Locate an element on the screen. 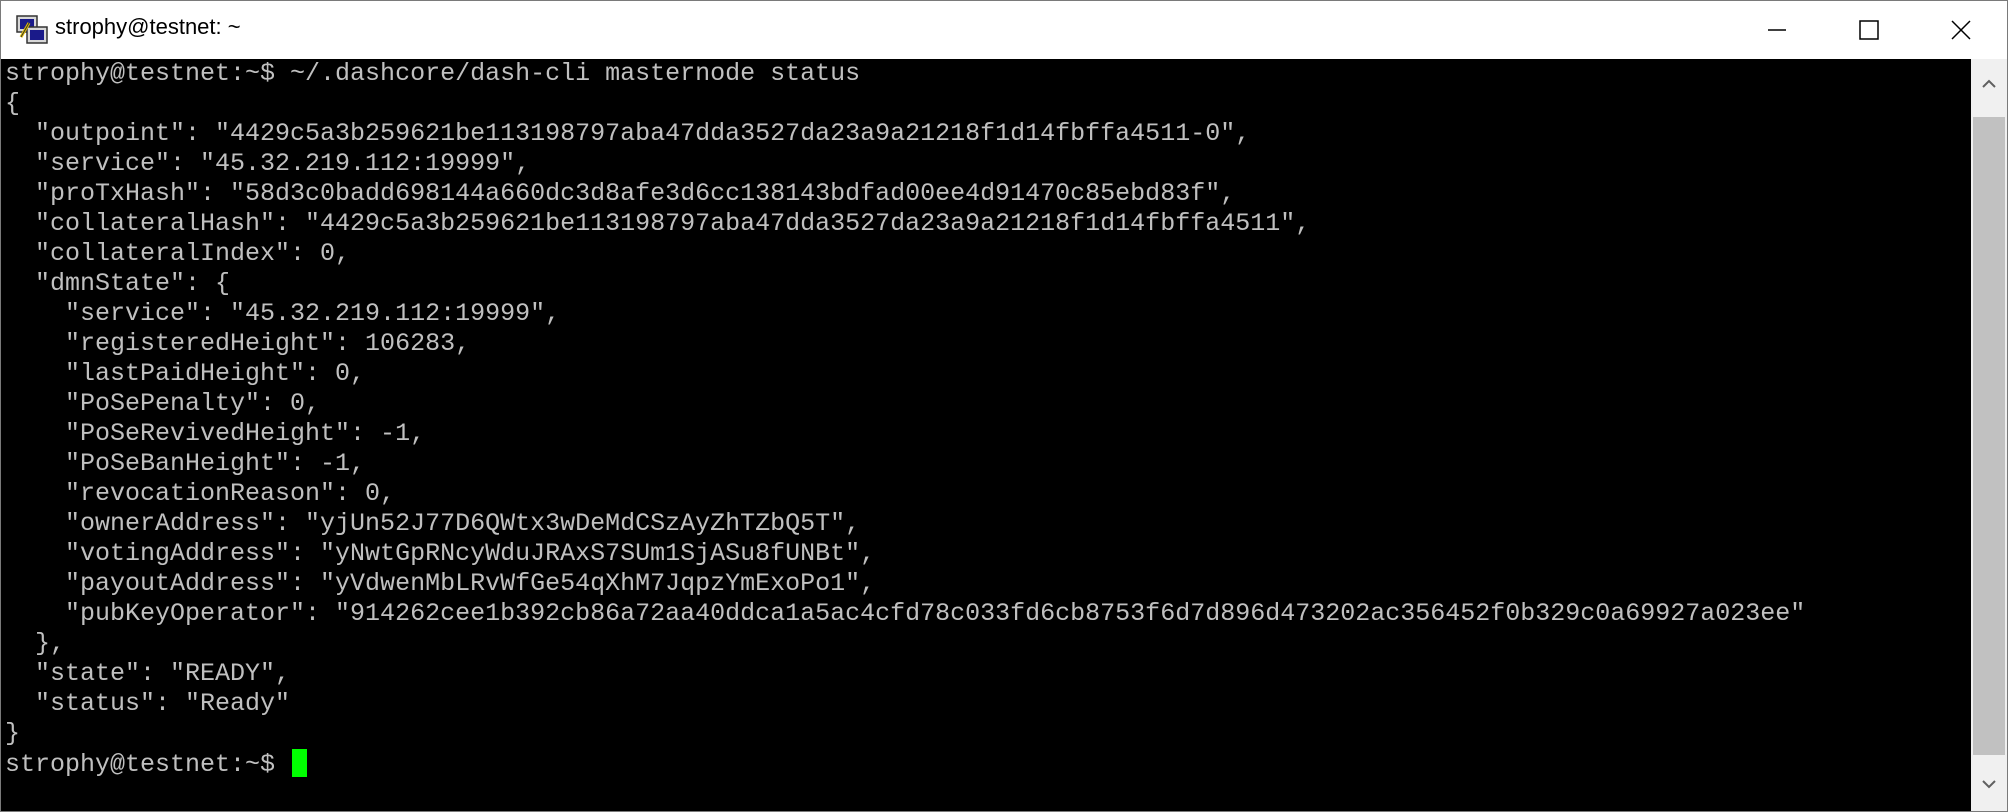 This screenshot has height=812, width=2008. final-prompt-line: strophy@testnet:~$ is located at coordinates (988, 764).